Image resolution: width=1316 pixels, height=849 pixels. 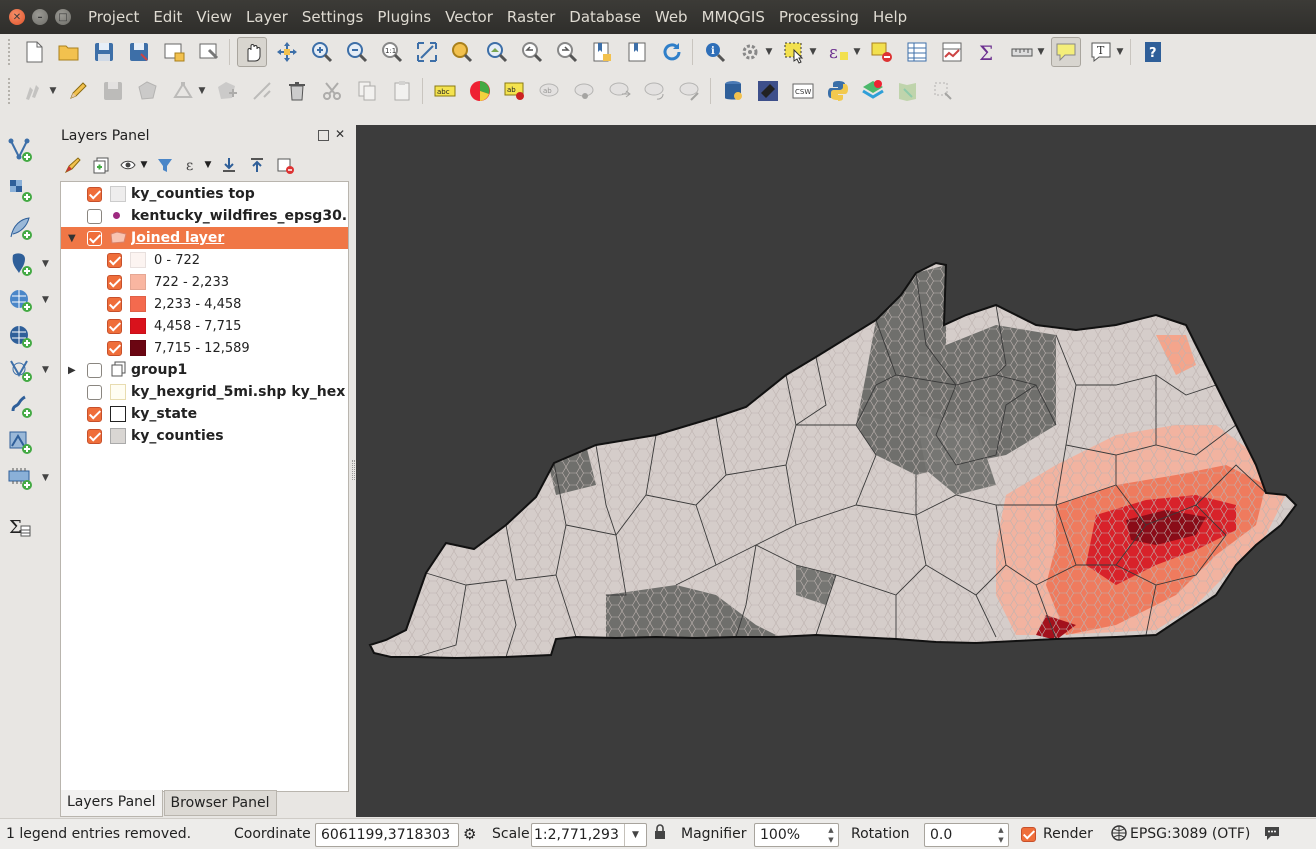 What do you see at coordinates (204, 260) in the screenshot?
I see `legend-entry: 0 - 722` at bounding box center [204, 260].